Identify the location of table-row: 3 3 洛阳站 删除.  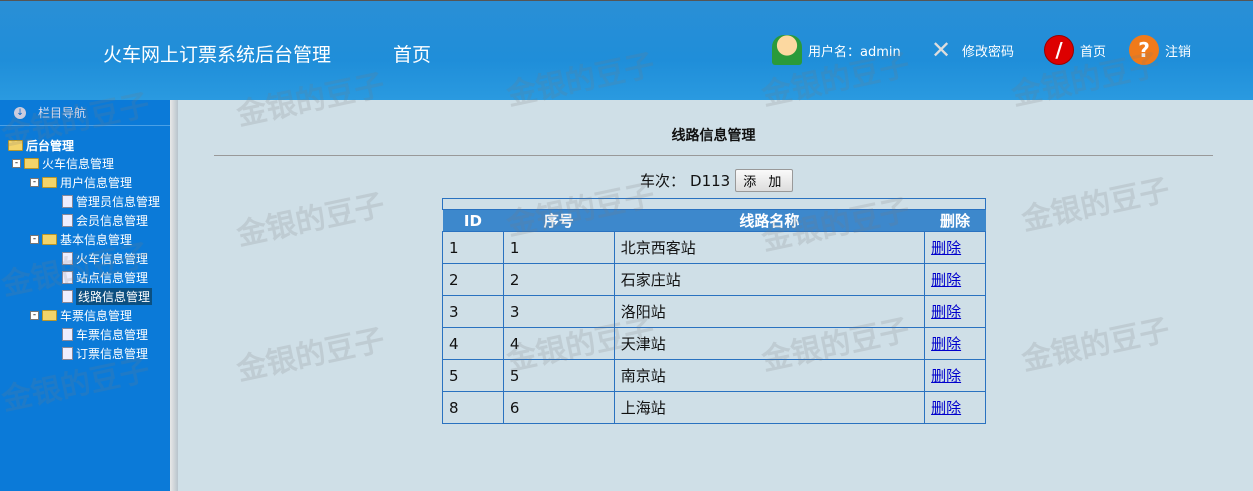
(714, 311).